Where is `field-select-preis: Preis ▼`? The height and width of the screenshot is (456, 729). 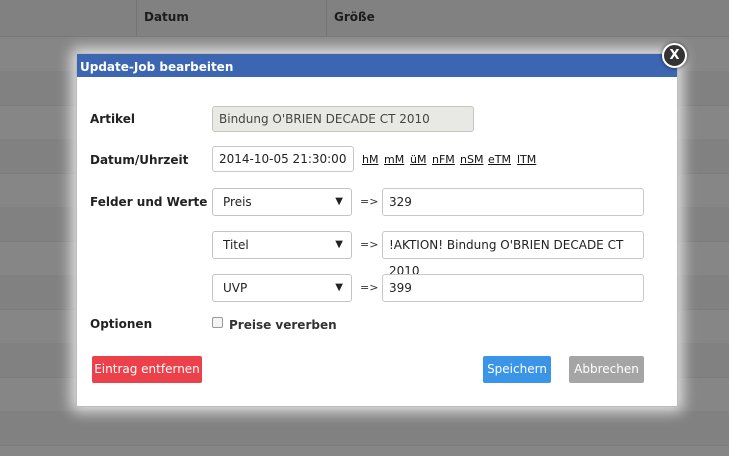
field-select-preis: Preis ▼ is located at coordinates (282, 202).